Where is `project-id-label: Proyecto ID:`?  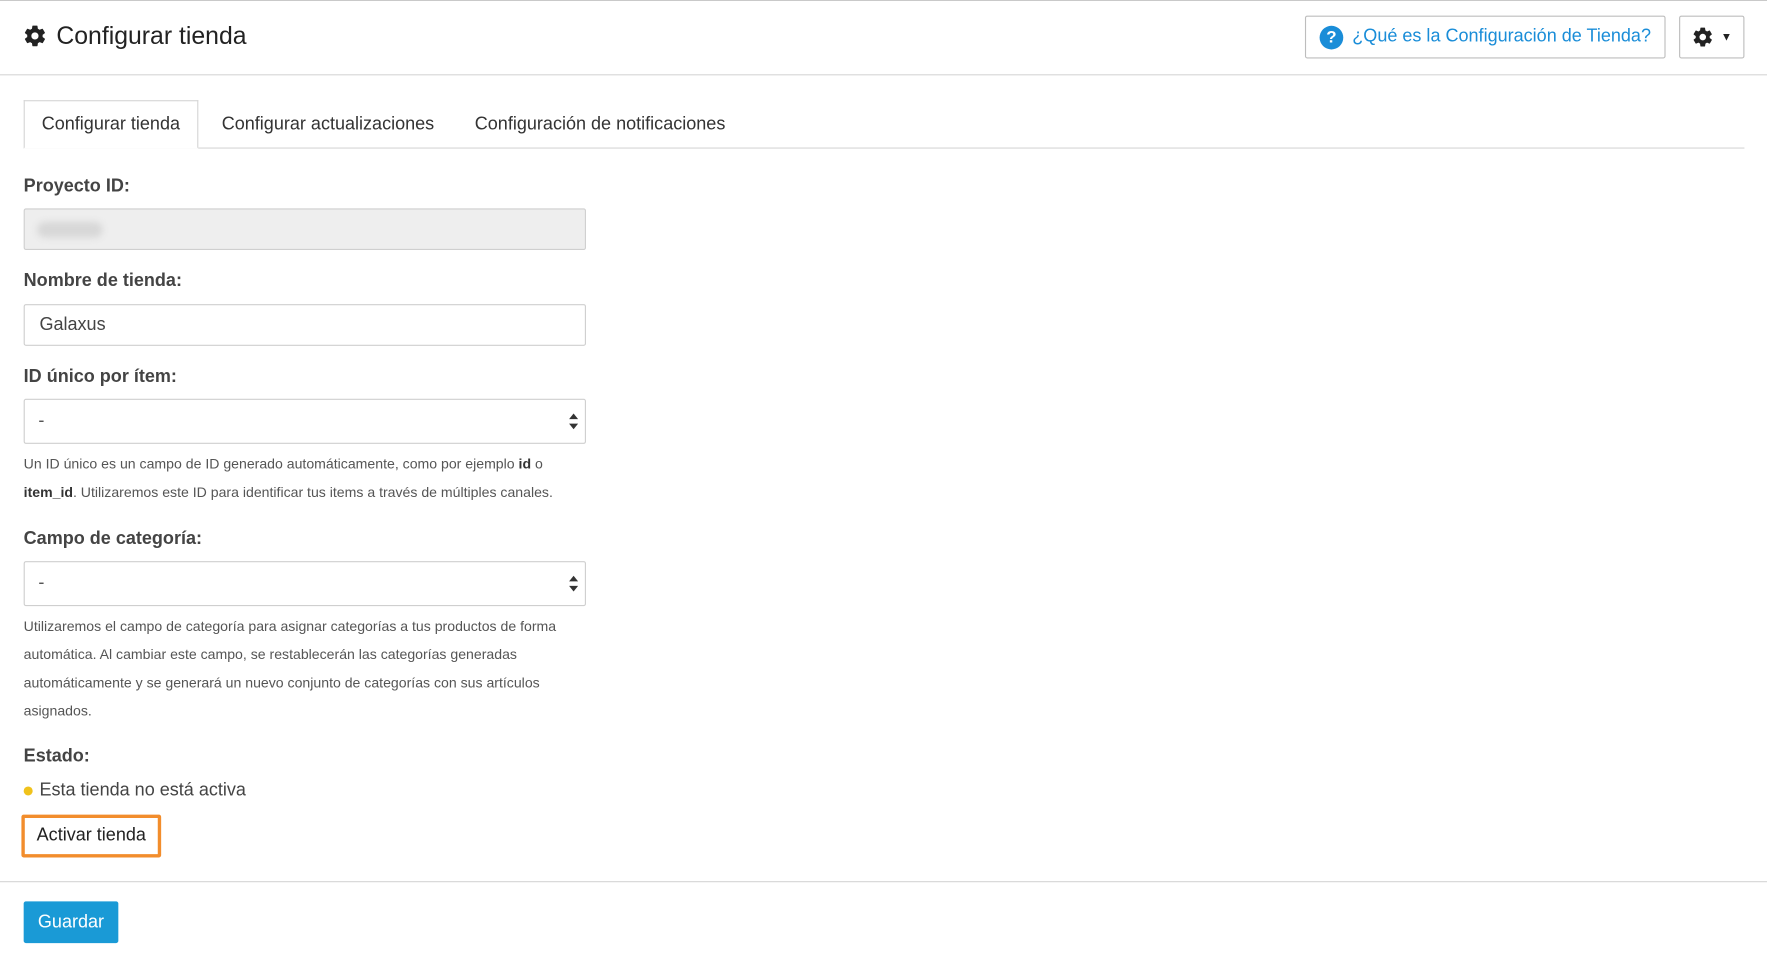
project-id-label: Proyecto ID: is located at coordinates (76, 186).